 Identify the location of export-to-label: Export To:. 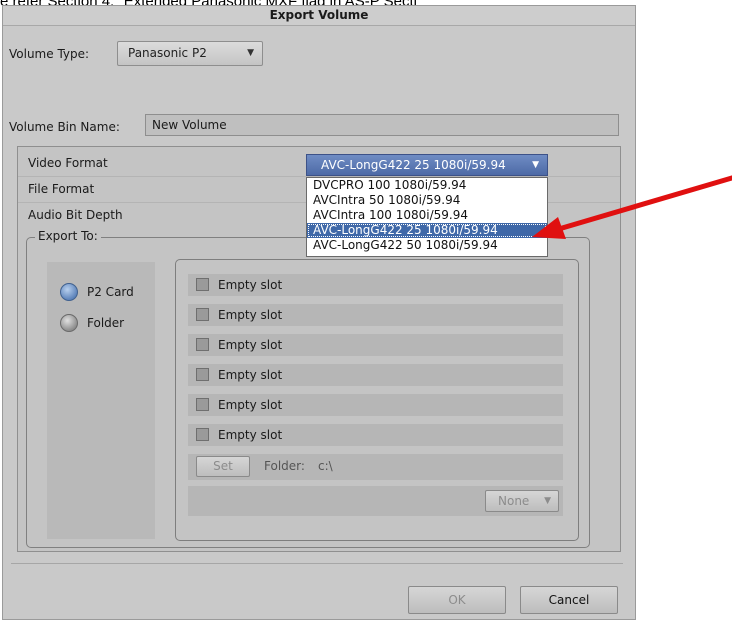
(68, 236).